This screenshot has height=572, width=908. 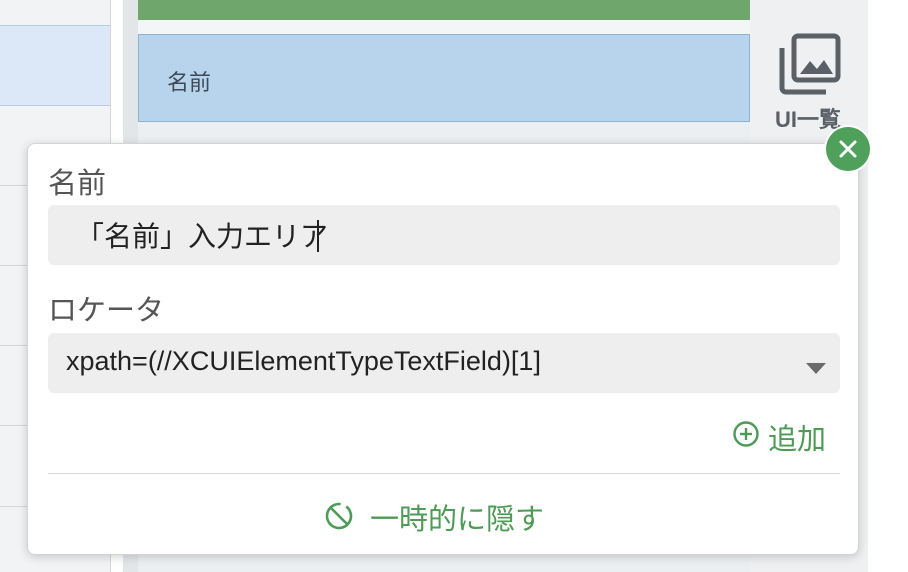 What do you see at coordinates (444, 235) in the screenshot?
I see `name-input` at bounding box center [444, 235].